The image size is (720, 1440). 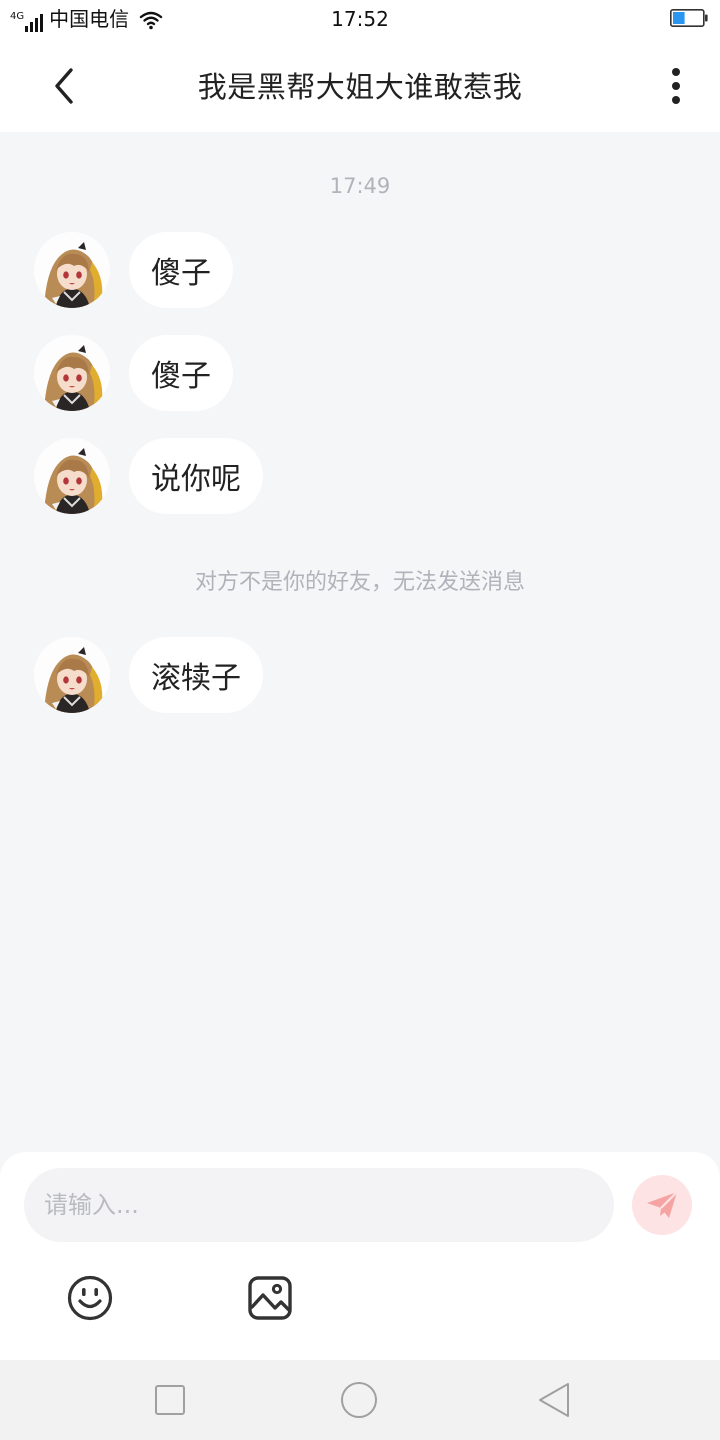 I want to click on message-bubble: 滚犊子, so click(x=196, y=675).